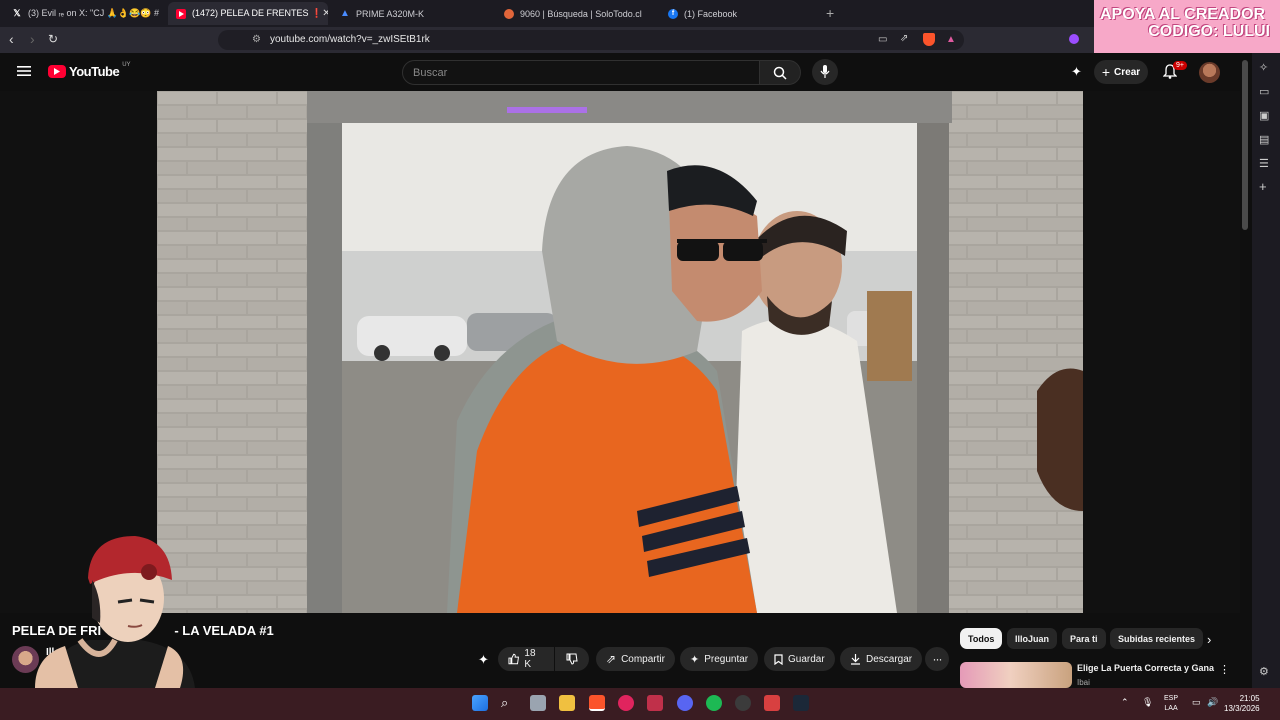  What do you see at coordinates (1263, 186) in the screenshot?
I see `add-panel-icon: +` at bounding box center [1263, 186].